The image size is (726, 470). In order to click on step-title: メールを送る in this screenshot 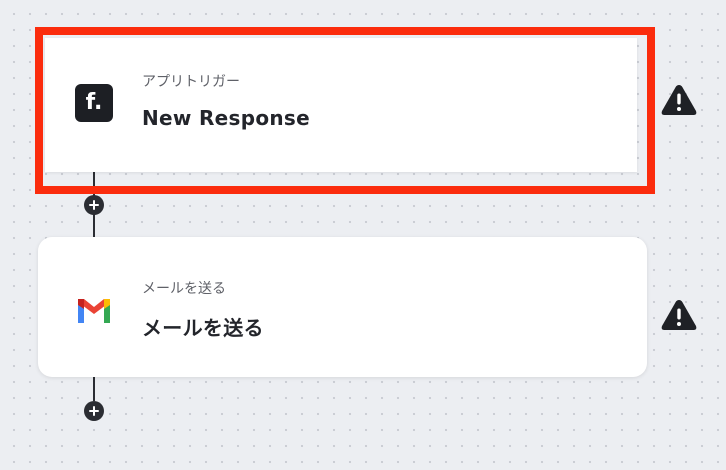, I will do `click(203, 328)`.